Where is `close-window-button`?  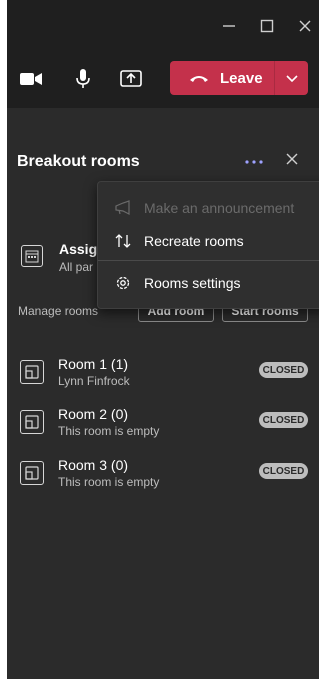 close-window-button is located at coordinates (305, 26).